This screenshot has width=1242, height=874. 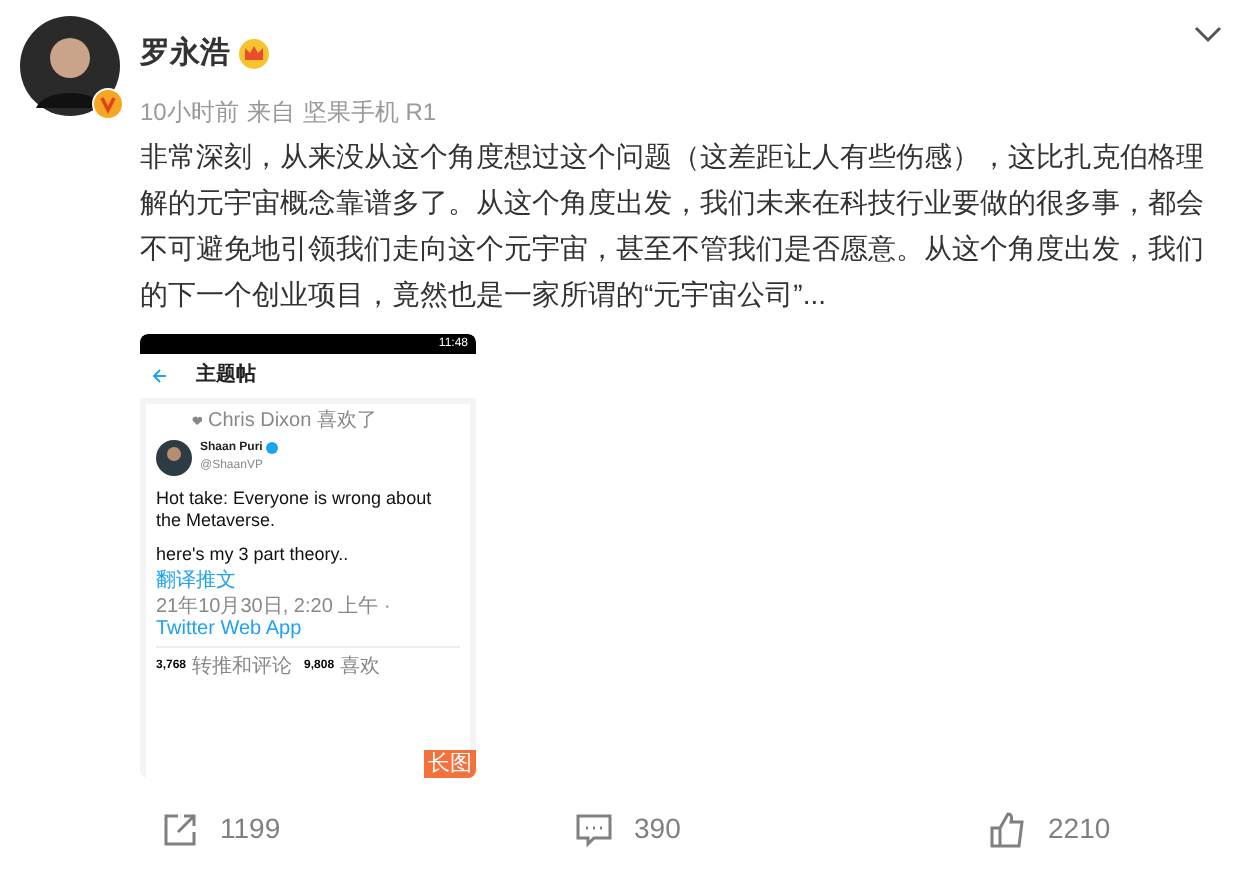 I want to click on chevron-down-icon, so click(x=1208, y=34).